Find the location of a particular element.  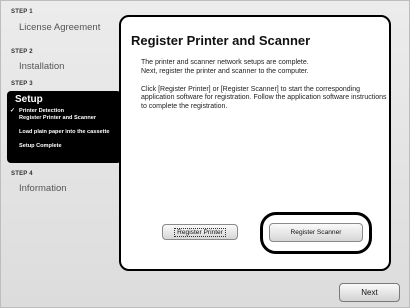

register-printer-button: Register Printer is located at coordinates (200, 232).